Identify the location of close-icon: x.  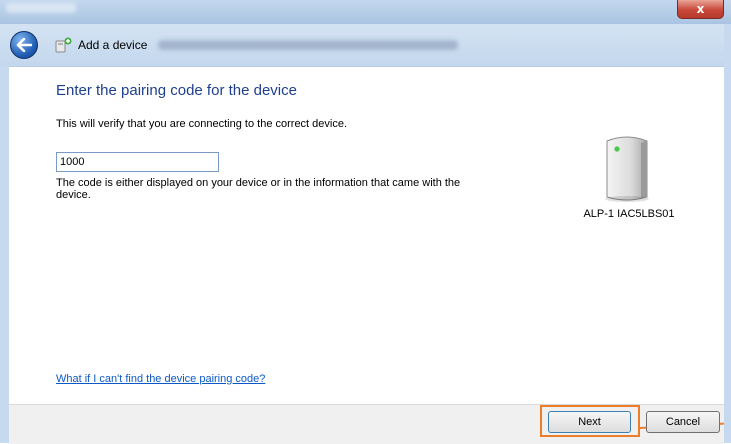
(700, 9).